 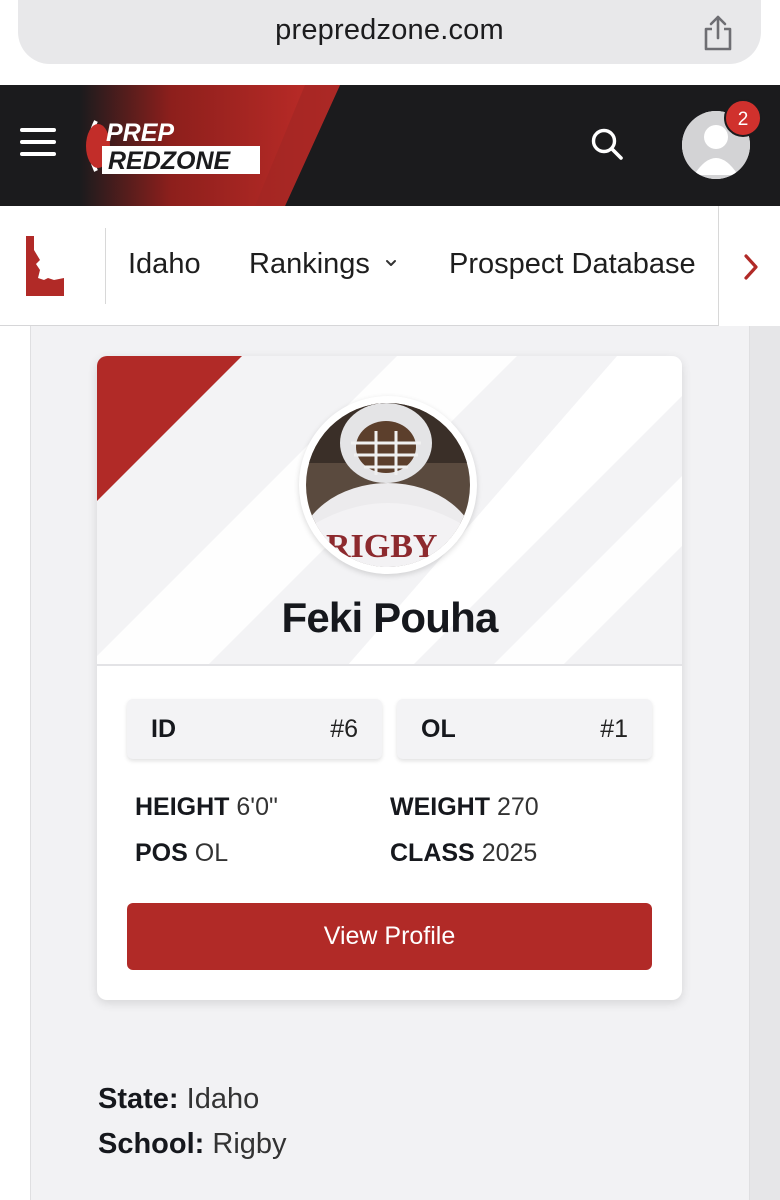 I want to click on class-value: 2025, so click(x=509, y=853).